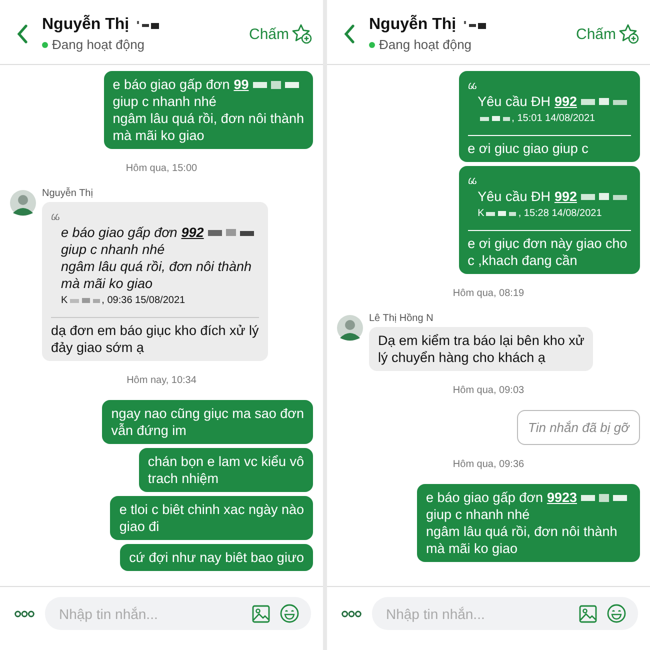 This screenshot has height=650, width=650. Describe the element at coordinates (68, 193) in the screenshot. I see `sender-name: Nguyễn Thị` at that location.